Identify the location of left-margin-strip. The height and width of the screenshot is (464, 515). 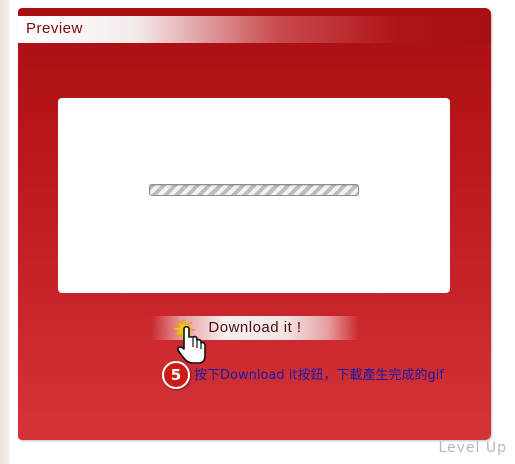
(4, 232).